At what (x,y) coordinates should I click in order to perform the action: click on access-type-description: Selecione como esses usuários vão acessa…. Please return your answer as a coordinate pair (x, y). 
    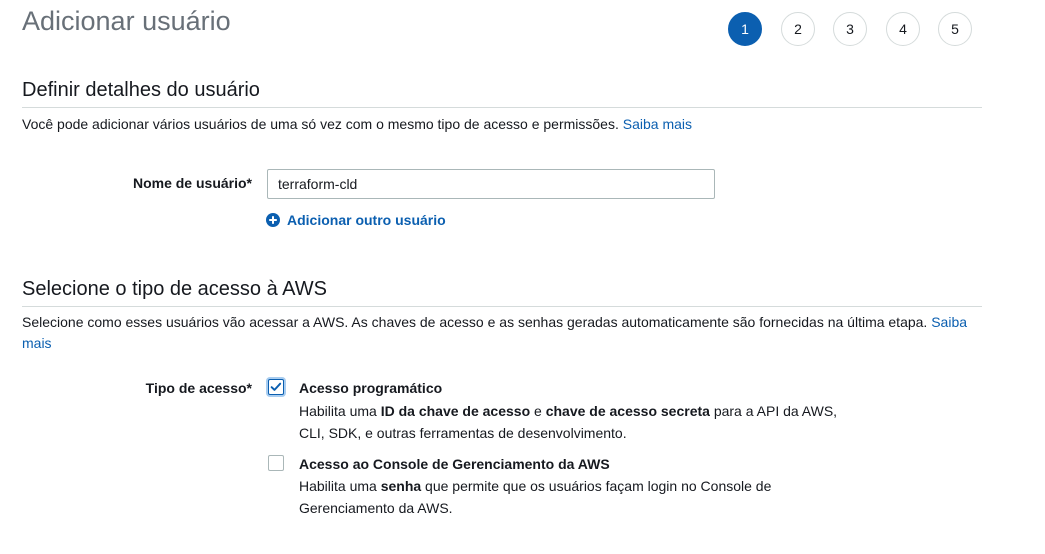
    Looking at the image, I should click on (502, 333).